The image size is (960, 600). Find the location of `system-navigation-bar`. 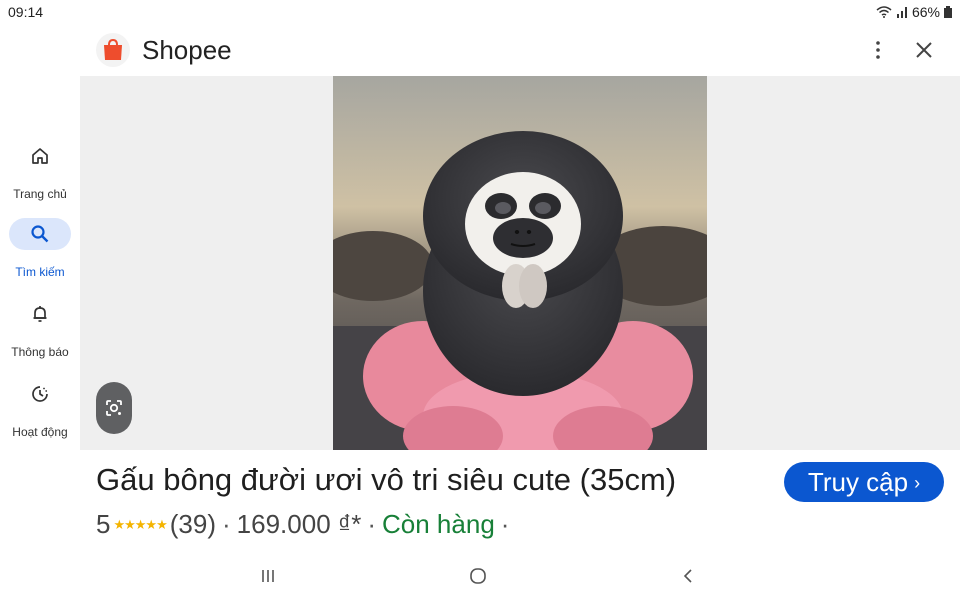

system-navigation-bar is located at coordinates (480, 578).